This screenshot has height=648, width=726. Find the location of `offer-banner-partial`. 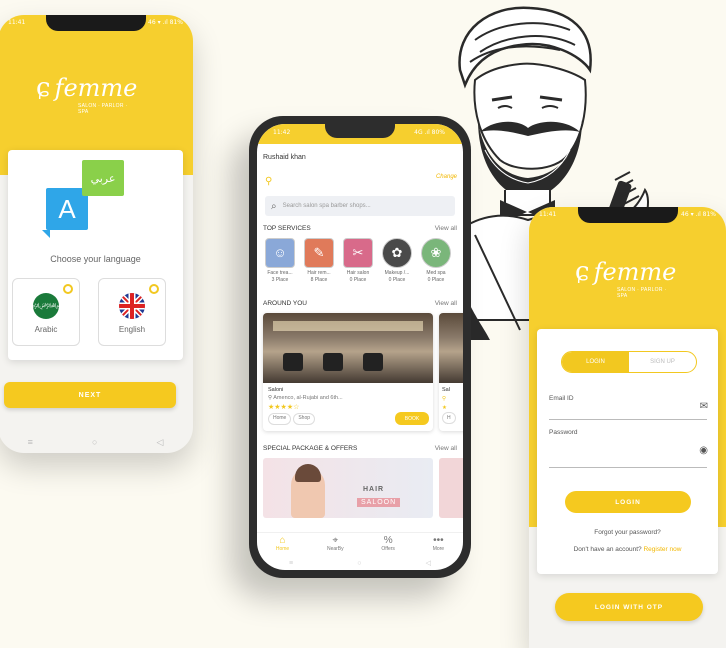

offer-banner-partial is located at coordinates (451, 488).